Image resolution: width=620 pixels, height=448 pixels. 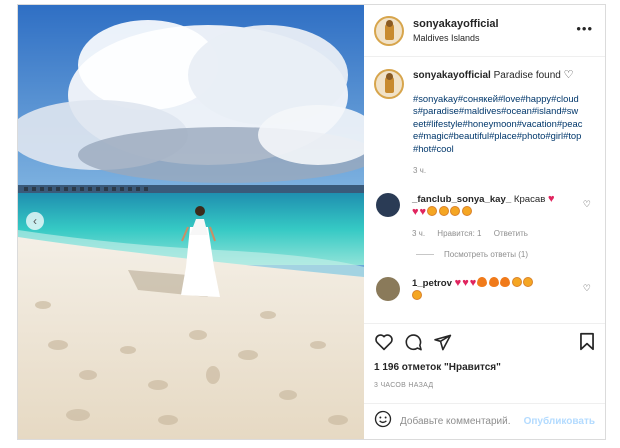 I want to click on comment-text-line: 1_petrov ♥♥♥, so click(x=487, y=290).